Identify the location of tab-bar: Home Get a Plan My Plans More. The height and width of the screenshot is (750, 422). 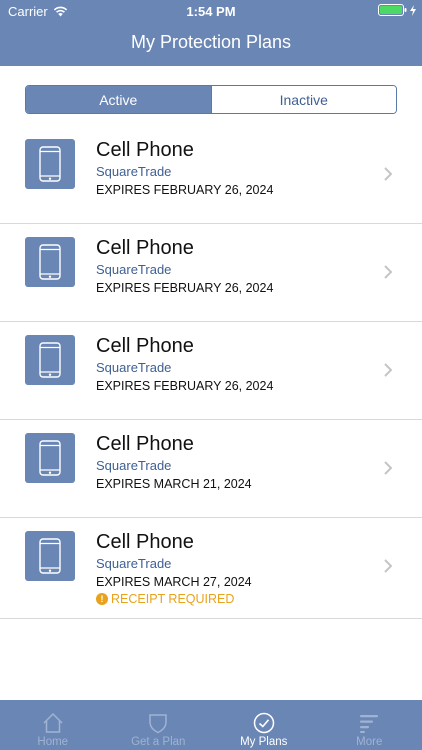
(211, 725).